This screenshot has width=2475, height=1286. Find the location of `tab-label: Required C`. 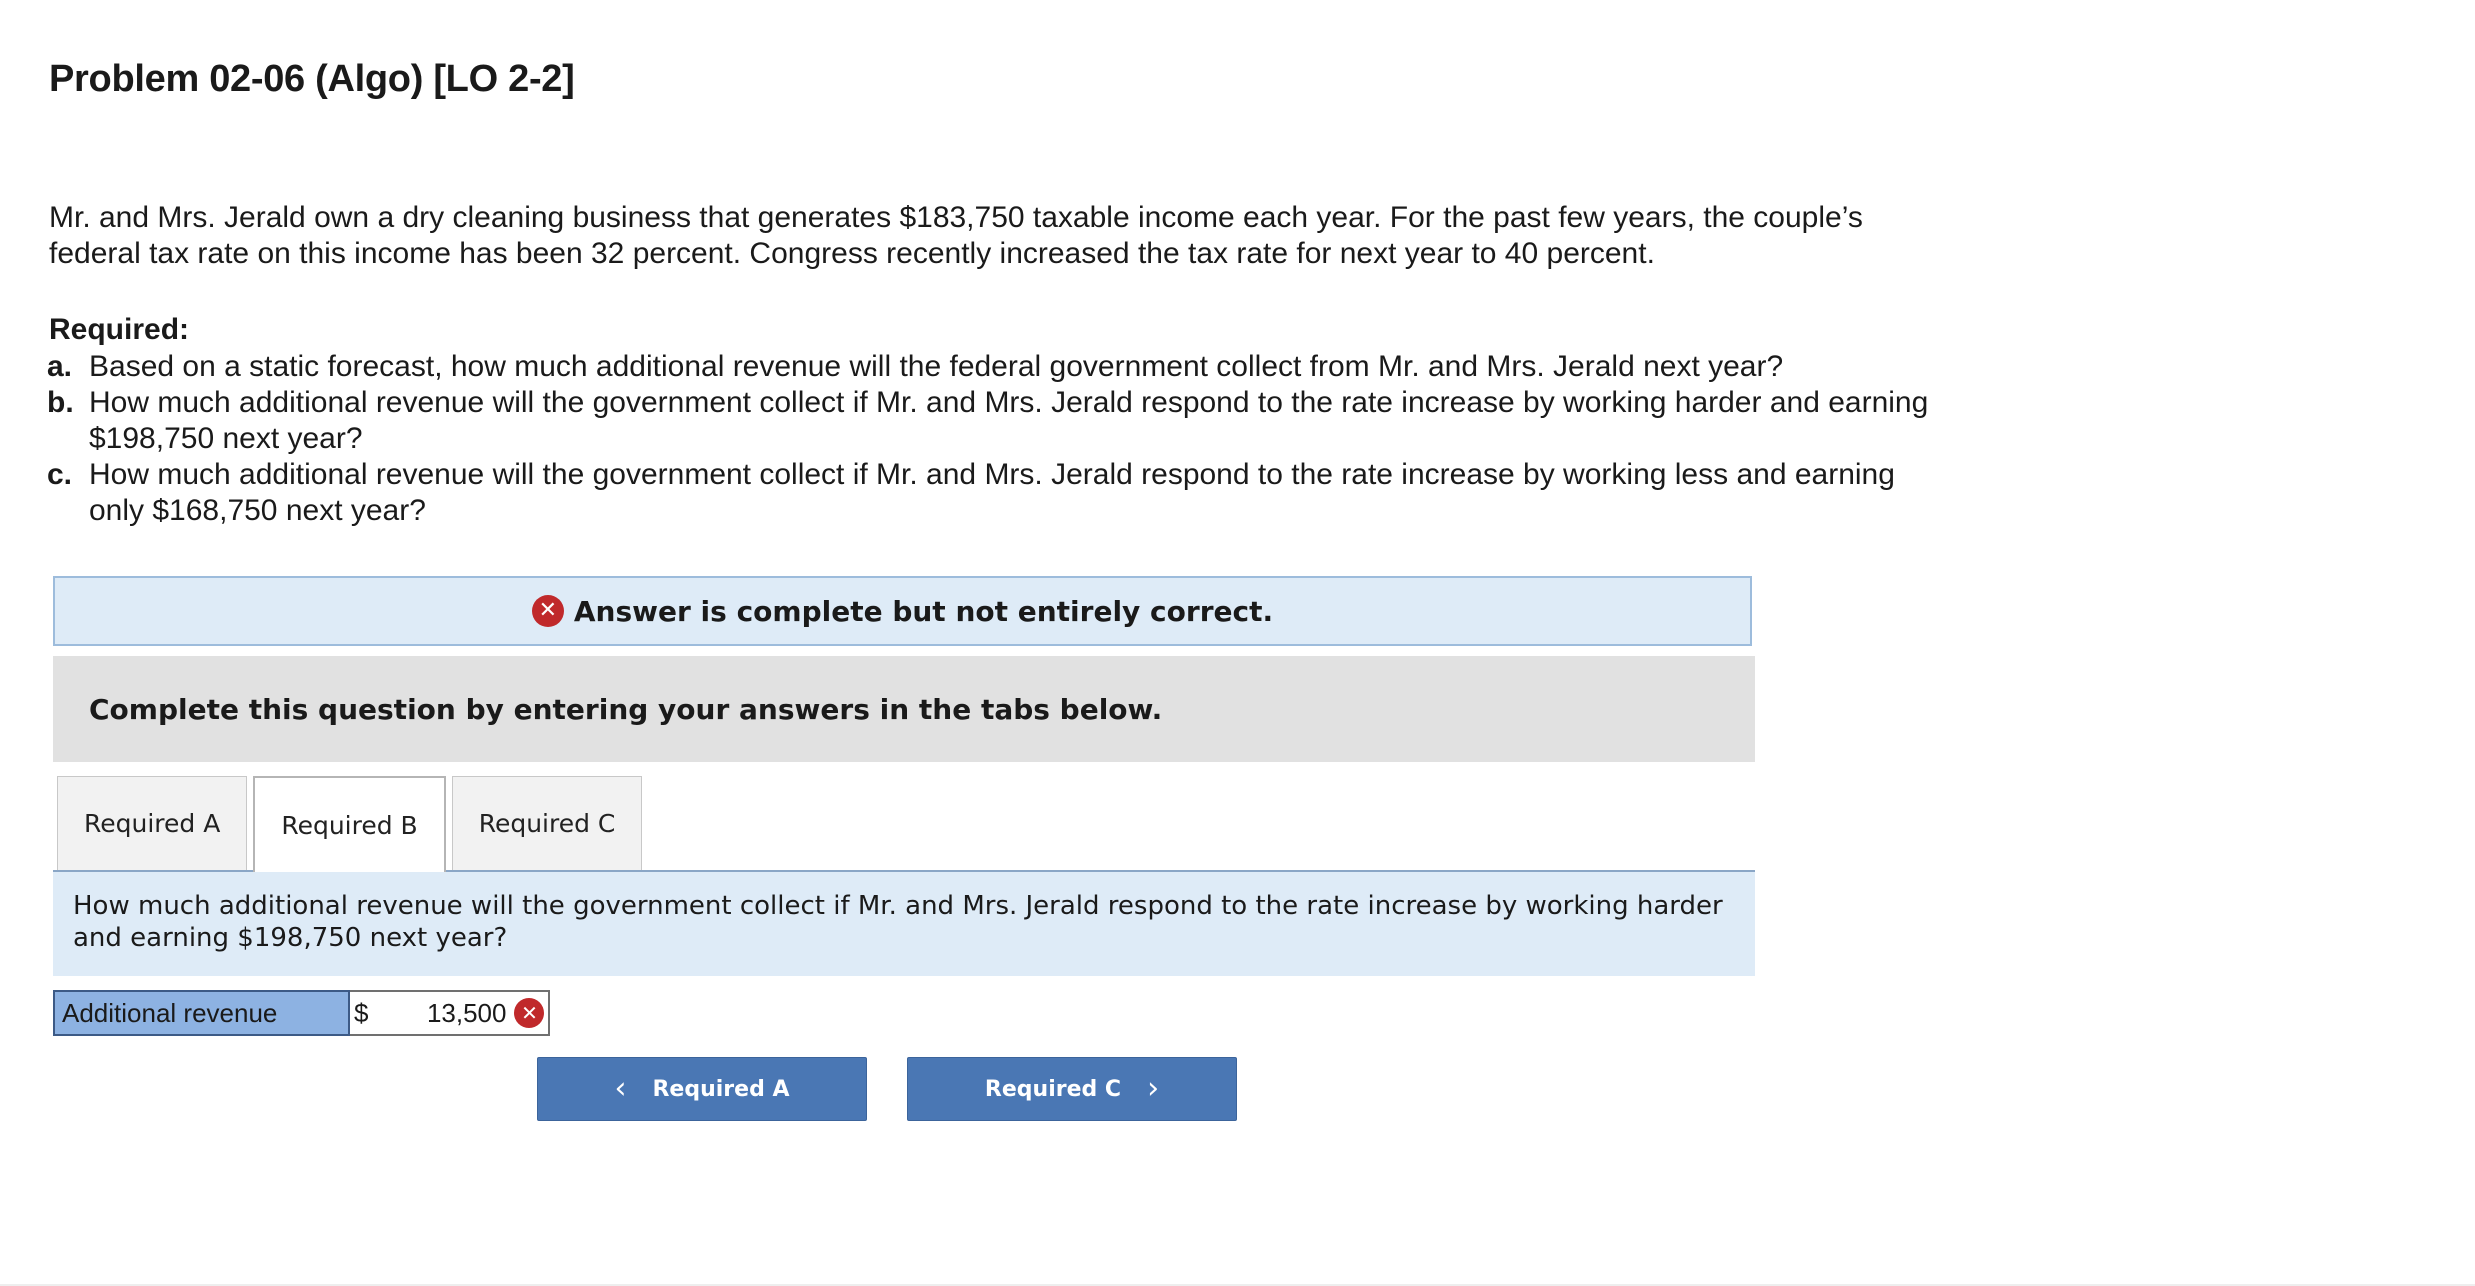

tab-label: Required C is located at coordinates (547, 823).